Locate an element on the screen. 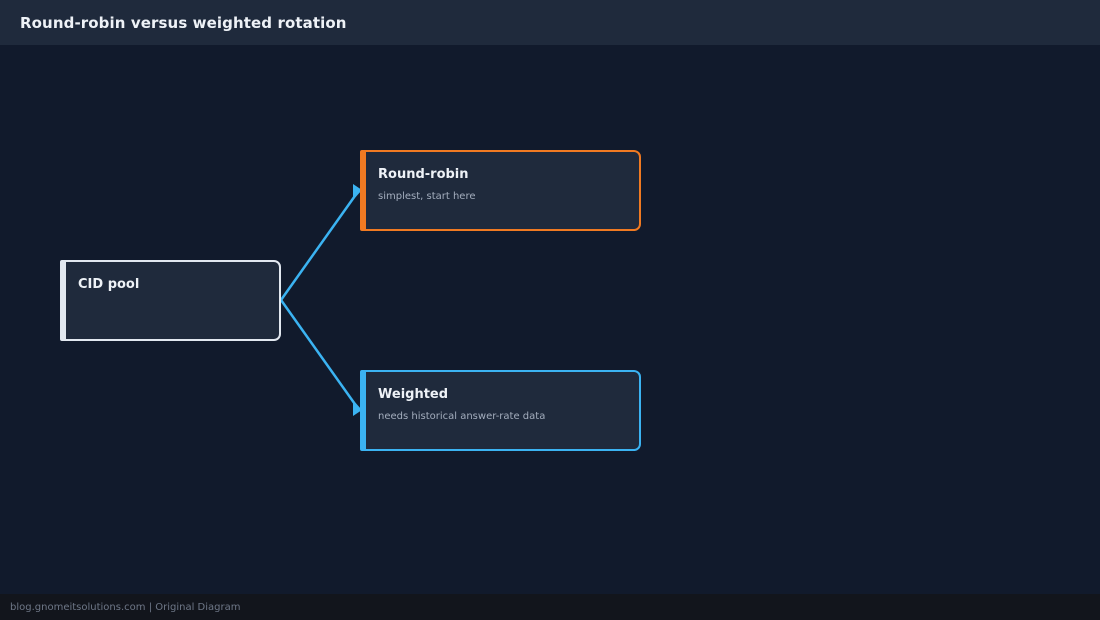 This screenshot has width=1100, height=620. diagram-title: Round-robin versus weighted rotation is located at coordinates (183, 22).